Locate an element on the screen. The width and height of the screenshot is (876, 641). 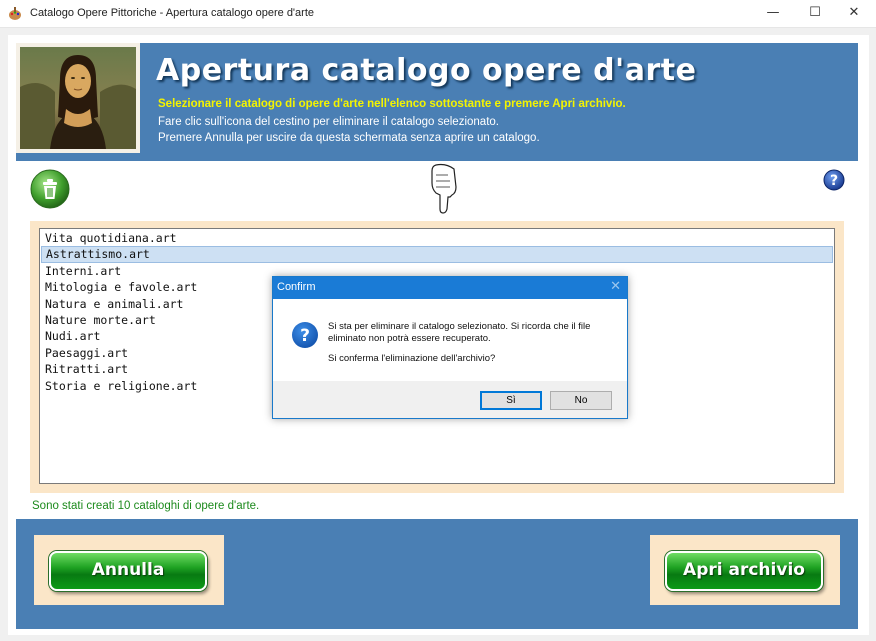
dialog-title: Confirm is located at coordinates (296, 287).